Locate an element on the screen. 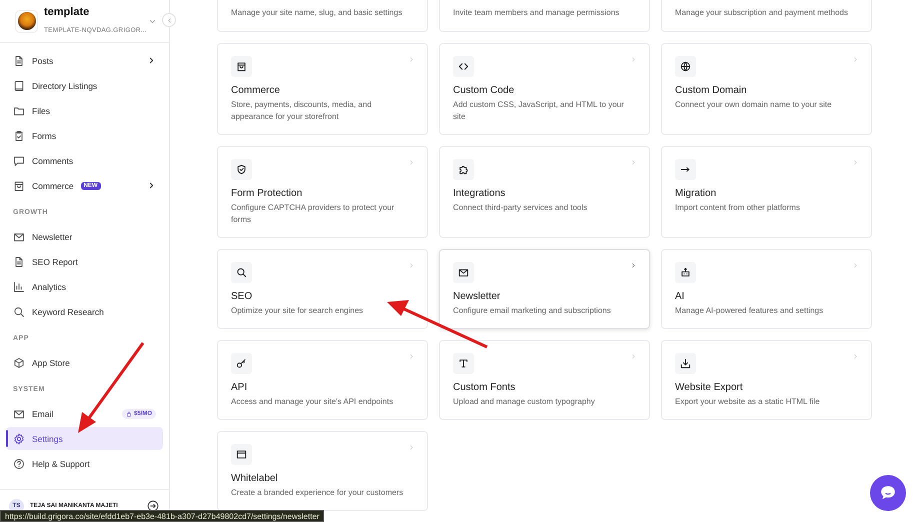  card-description: Add custom CSS, JavaScript, and HTML to your site is located at coordinates (539, 111).